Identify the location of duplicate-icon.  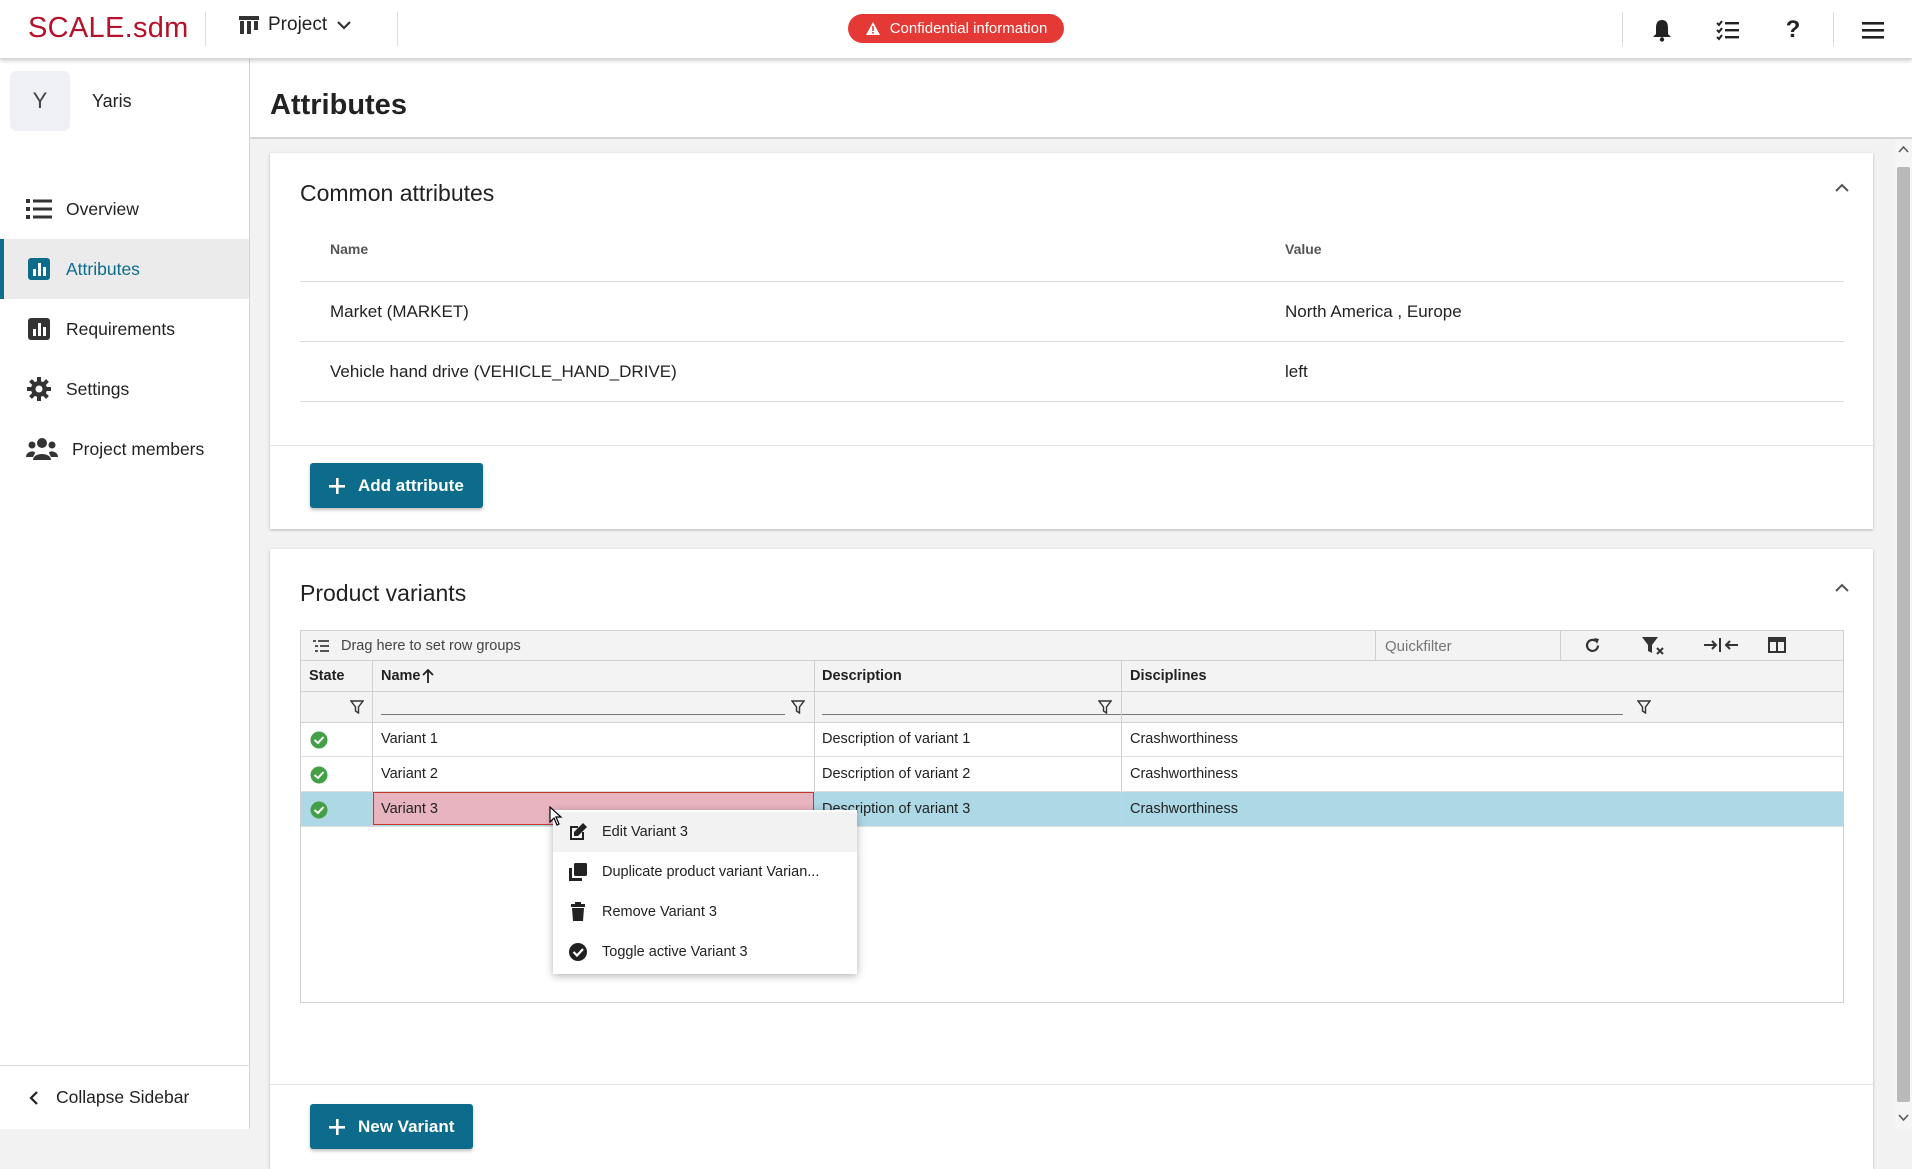
(578, 872).